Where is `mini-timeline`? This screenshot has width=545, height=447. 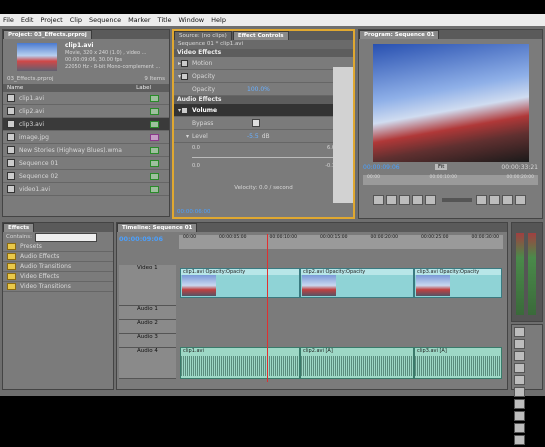 mini-timeline is located at coordinates (343, 135).